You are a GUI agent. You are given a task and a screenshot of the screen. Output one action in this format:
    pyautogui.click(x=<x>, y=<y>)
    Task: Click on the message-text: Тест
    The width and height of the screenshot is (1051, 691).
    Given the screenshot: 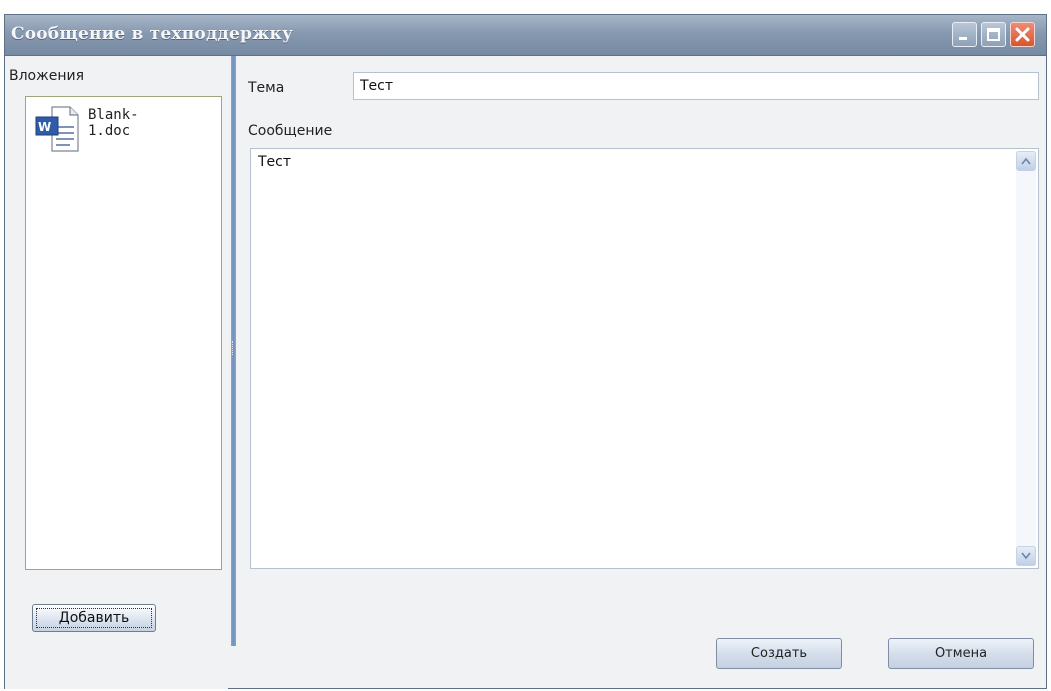 What is the action you would take?
    pyautogui.click(x=275, y=162)
    